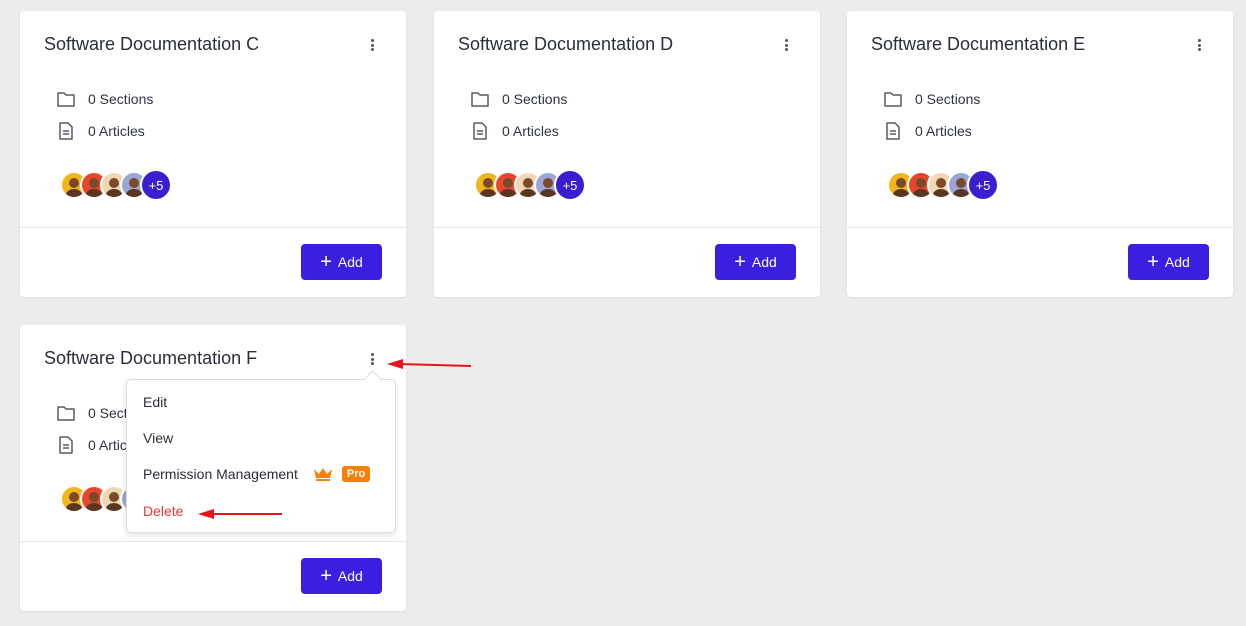  Describe the element at coordinates (978, 44) in the screenshot. I see `card-title: Software Documentation E` at that location.